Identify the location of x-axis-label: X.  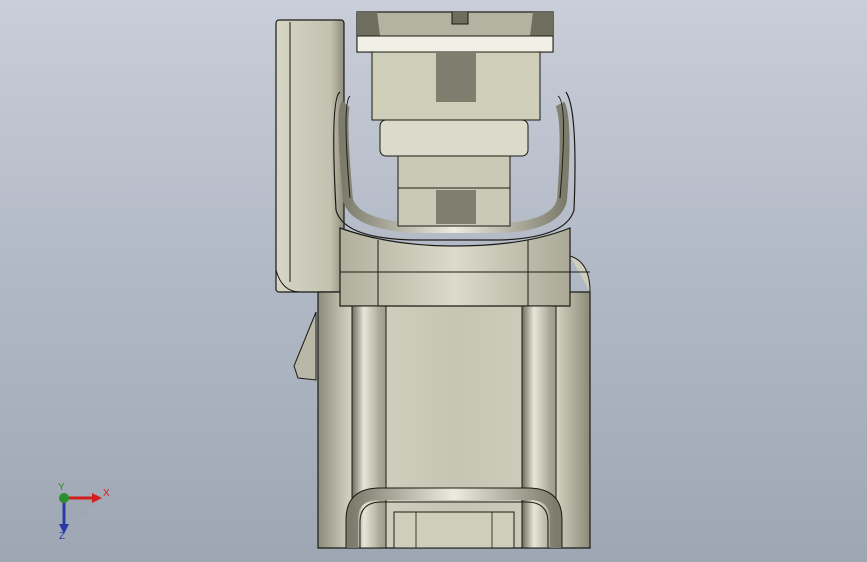
(106, 493).